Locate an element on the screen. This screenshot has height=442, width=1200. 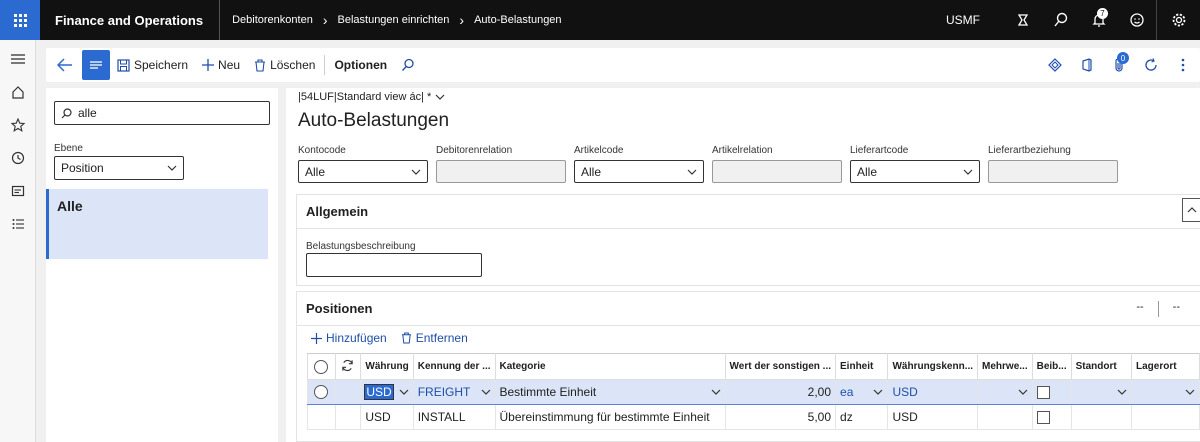
unit-cell: ea is located at coordinates (862, 392).